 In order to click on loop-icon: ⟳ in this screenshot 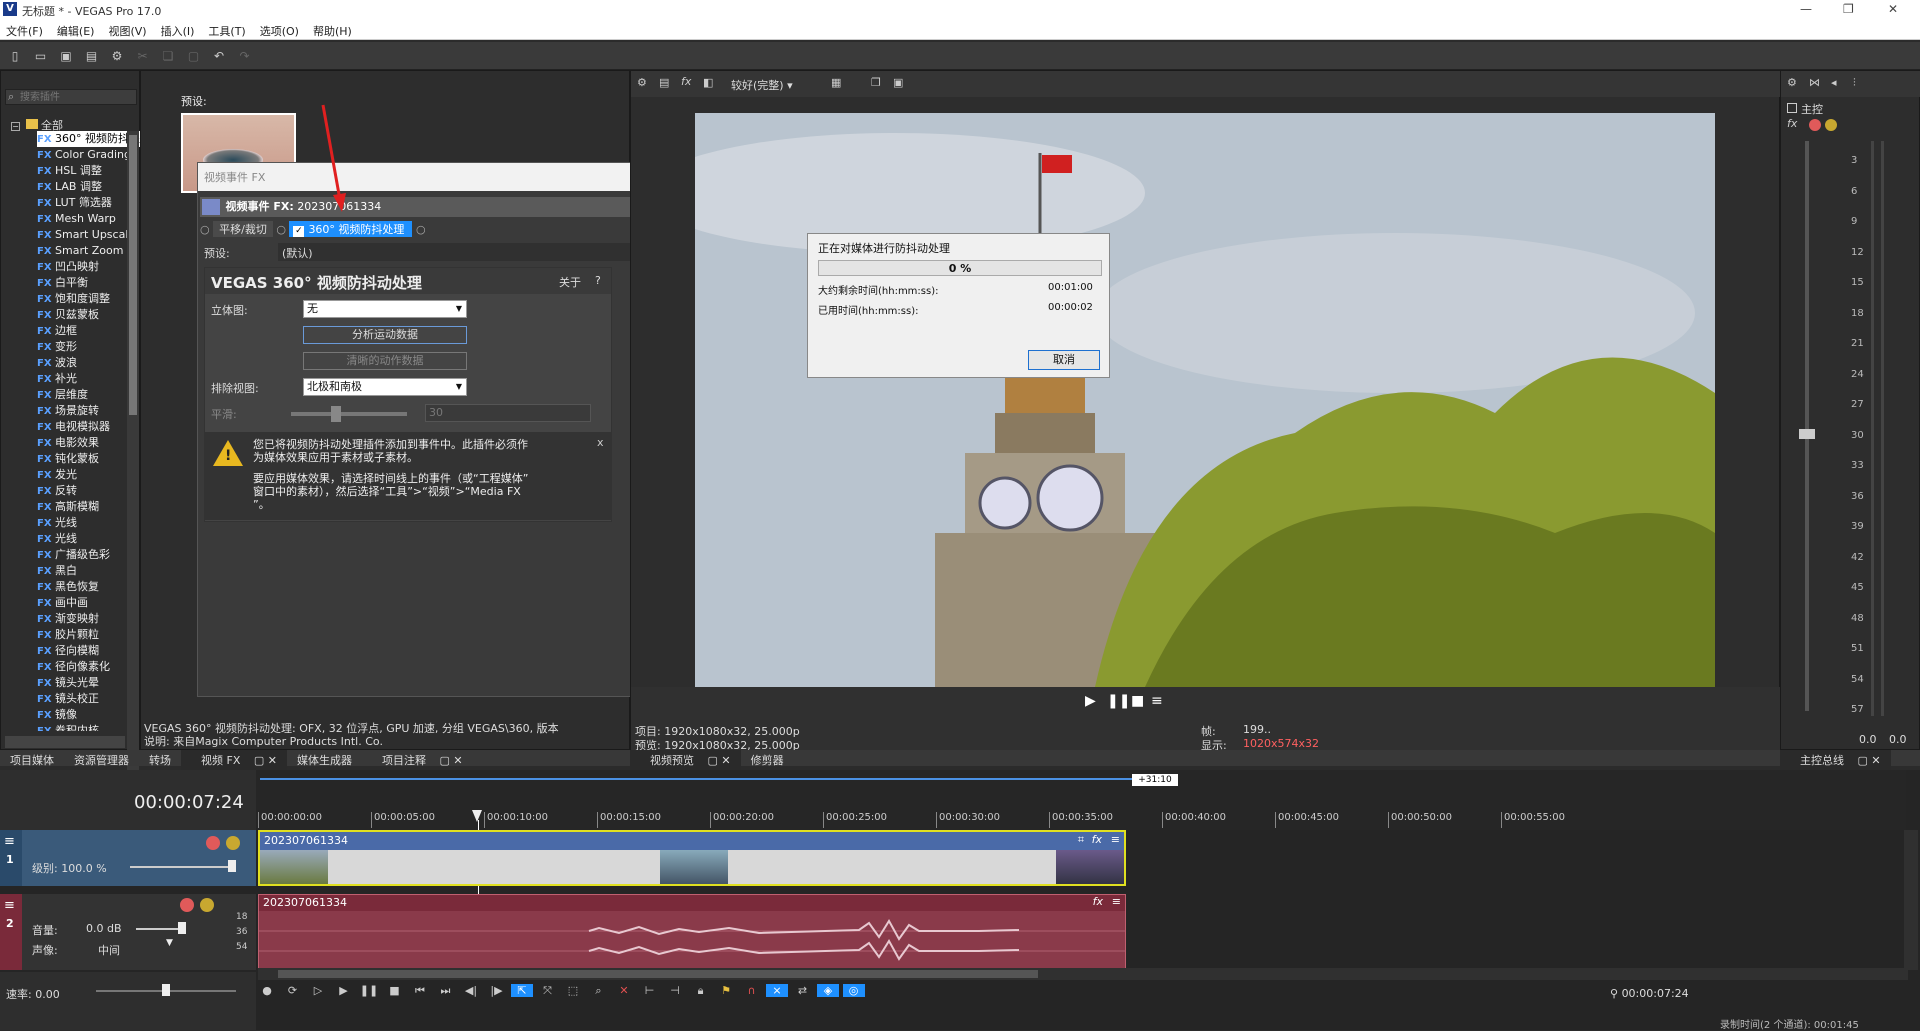, I will do `click(293, 990)`.